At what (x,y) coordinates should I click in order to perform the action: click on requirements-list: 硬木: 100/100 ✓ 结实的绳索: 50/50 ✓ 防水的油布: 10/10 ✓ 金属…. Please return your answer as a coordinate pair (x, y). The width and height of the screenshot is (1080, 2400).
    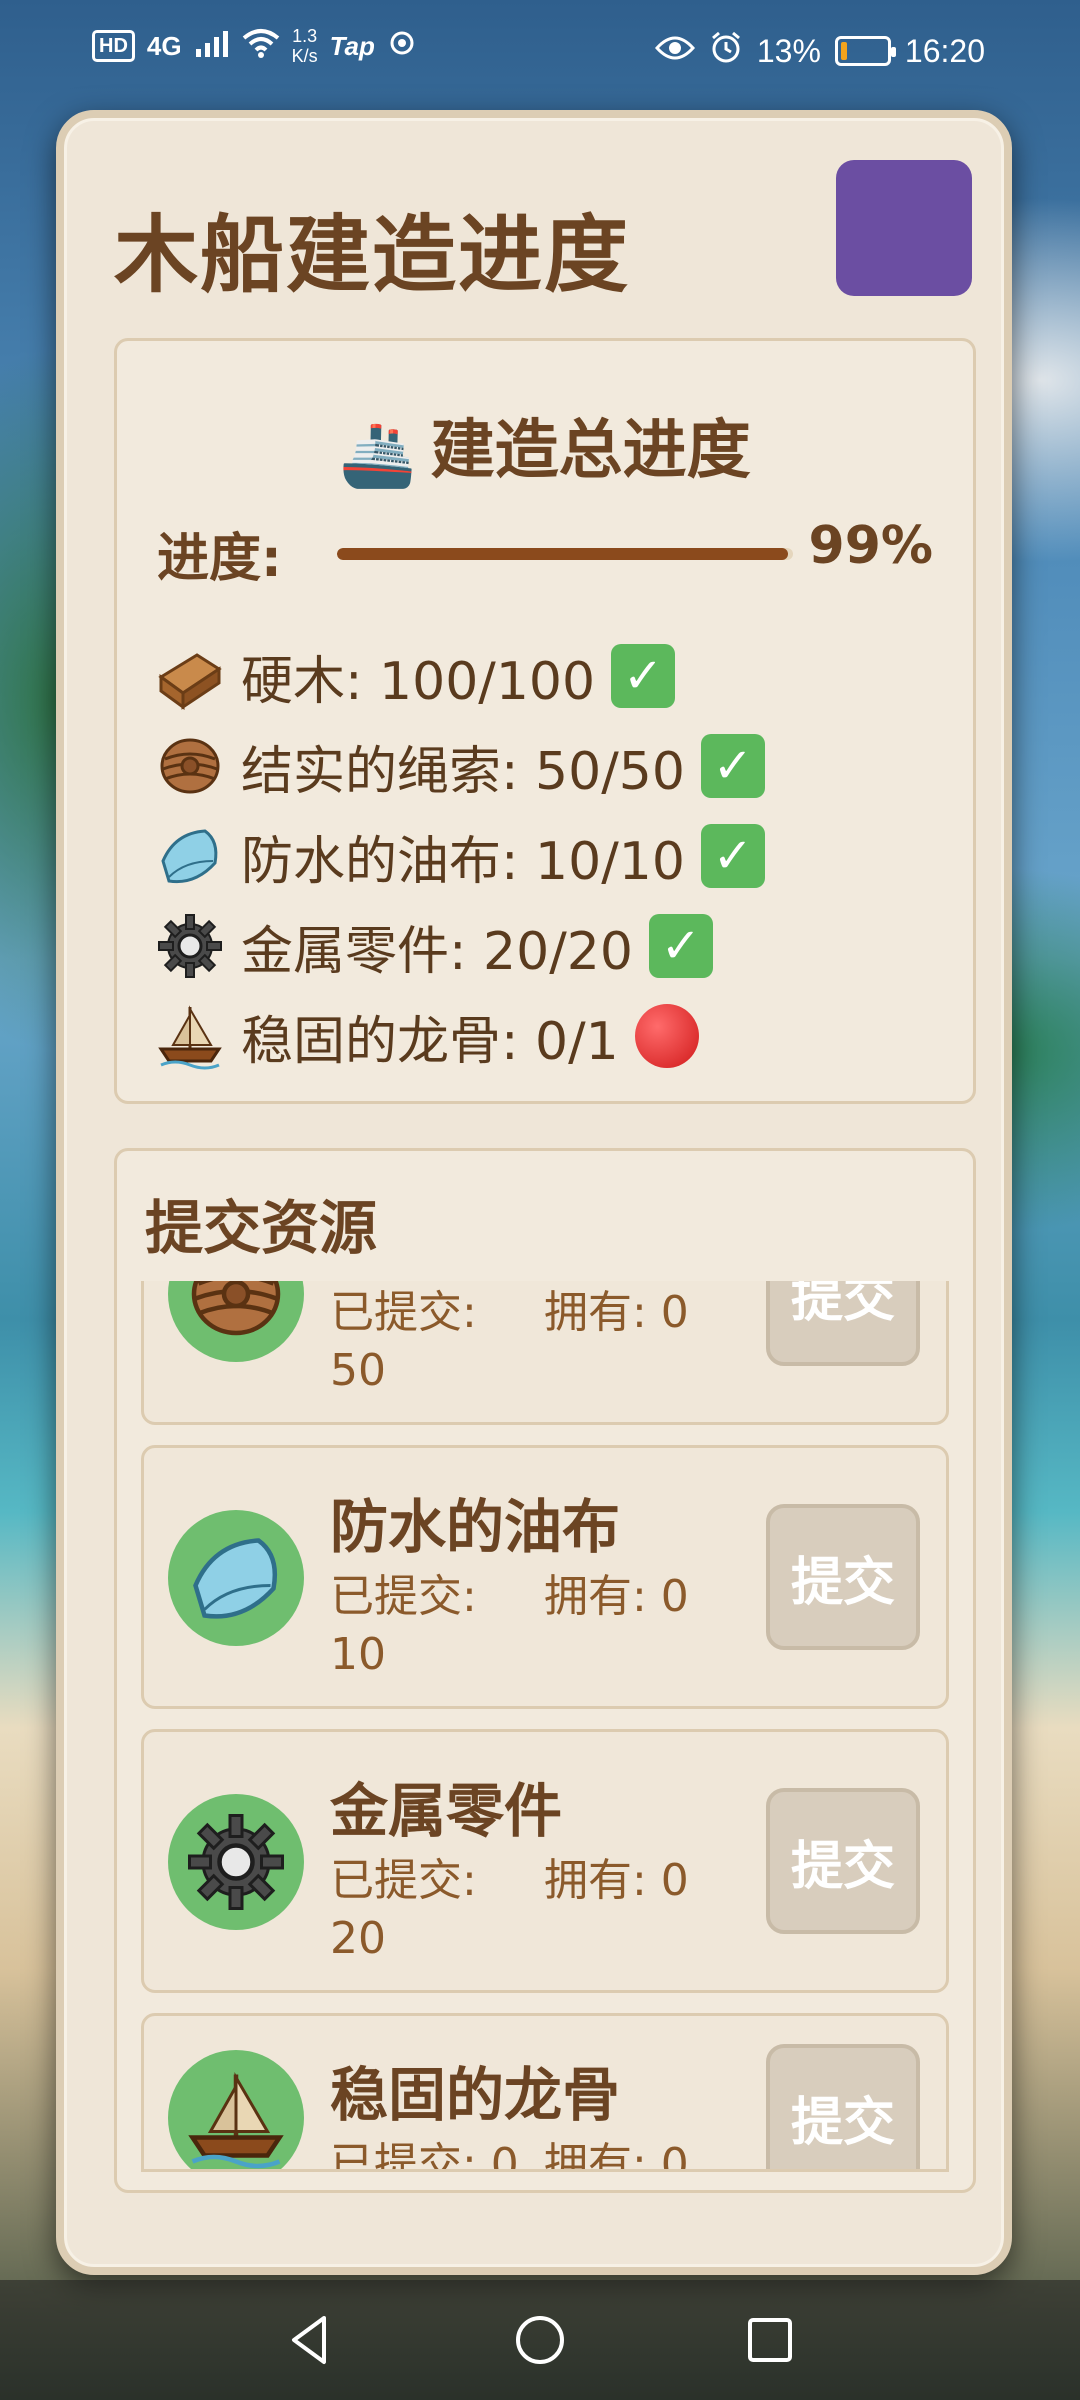
    Looking at the image, I should click on (460, 856).